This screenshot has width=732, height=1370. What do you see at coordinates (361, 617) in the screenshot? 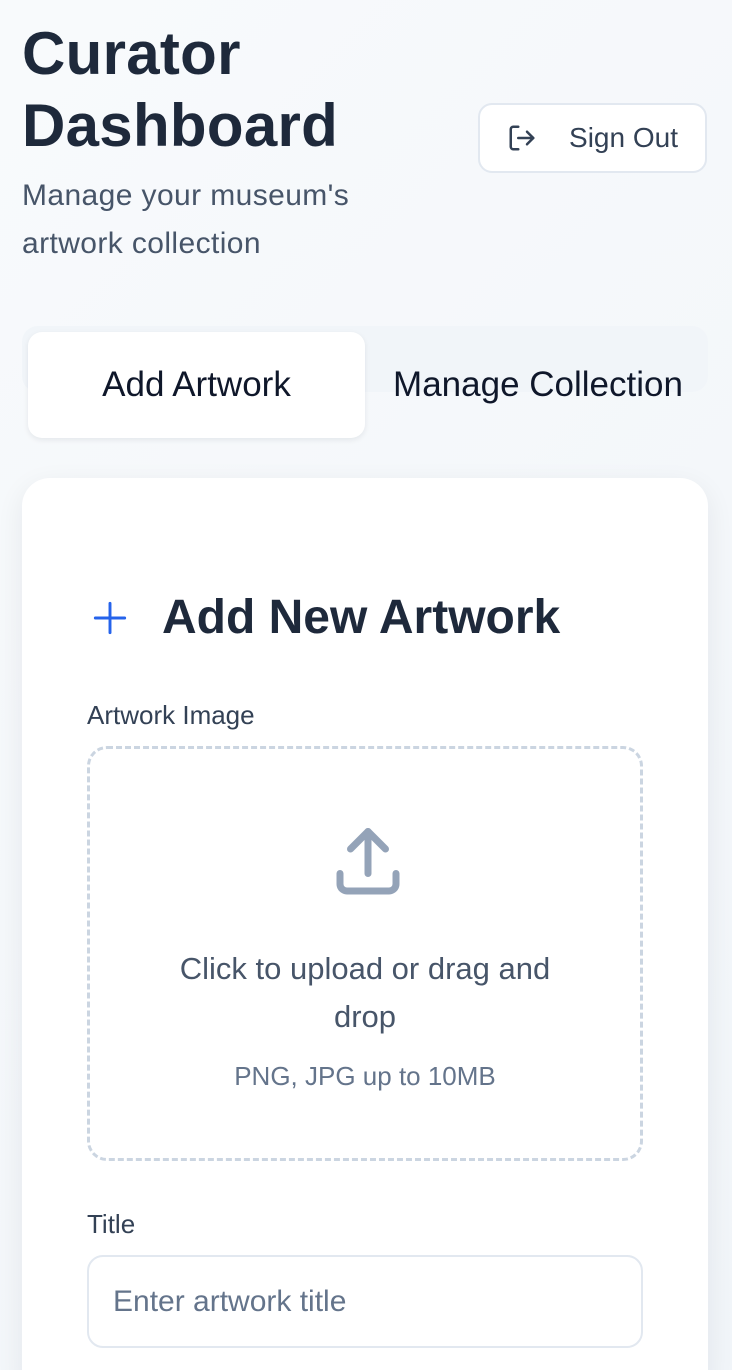
I see `card-heading-text: Add New Artwork` at bounding box center [361, 617].